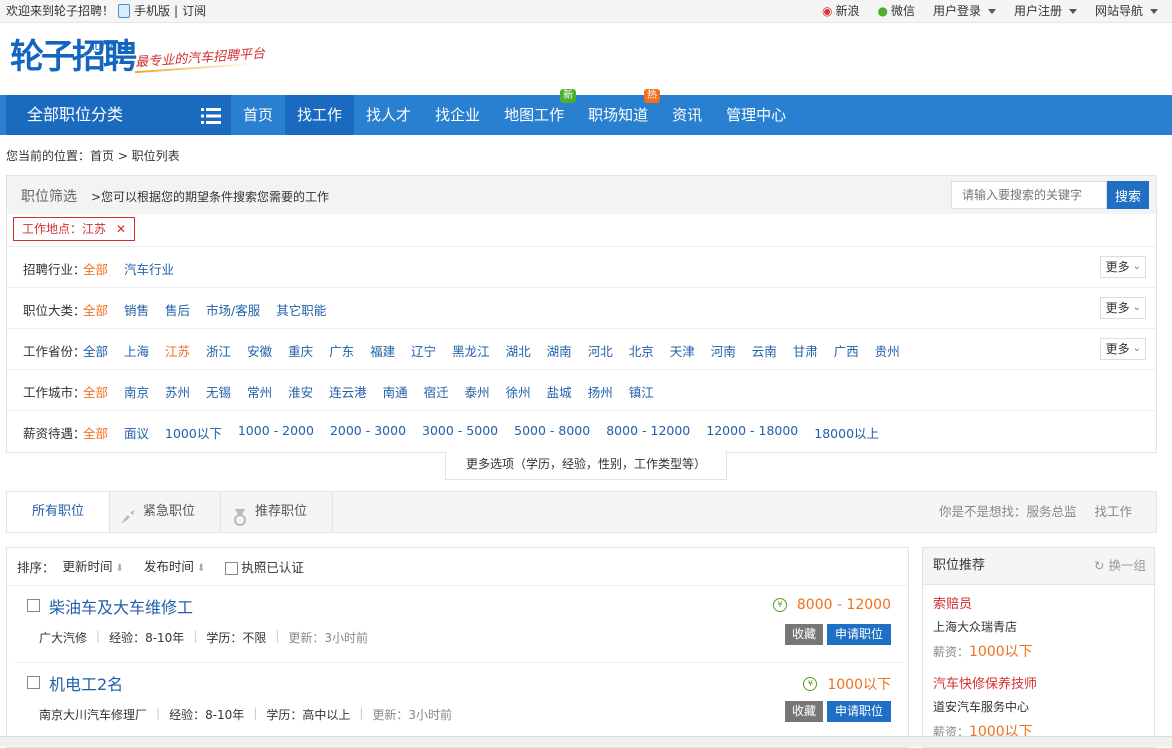  Describe the element at coordinates (136, 432) in the screenshot. I see `filter-option: 面议` at that location.